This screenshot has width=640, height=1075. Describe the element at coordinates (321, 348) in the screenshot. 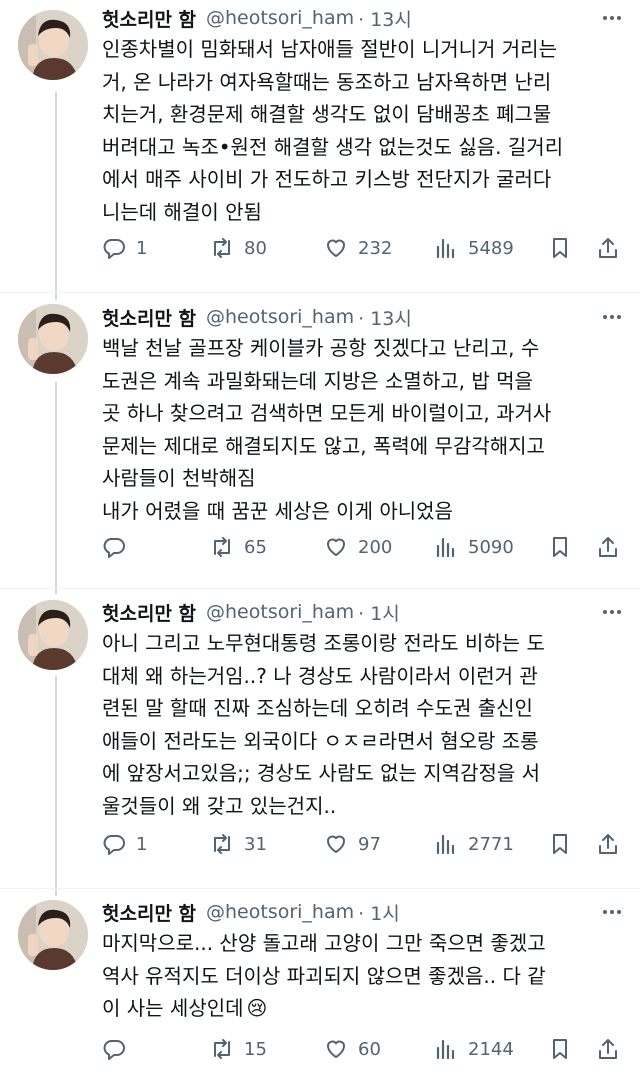

I see `tweet-text-line: 백날 천날 골프장 케이블카 공항 짓겠다고 난리고, 수` at that location.